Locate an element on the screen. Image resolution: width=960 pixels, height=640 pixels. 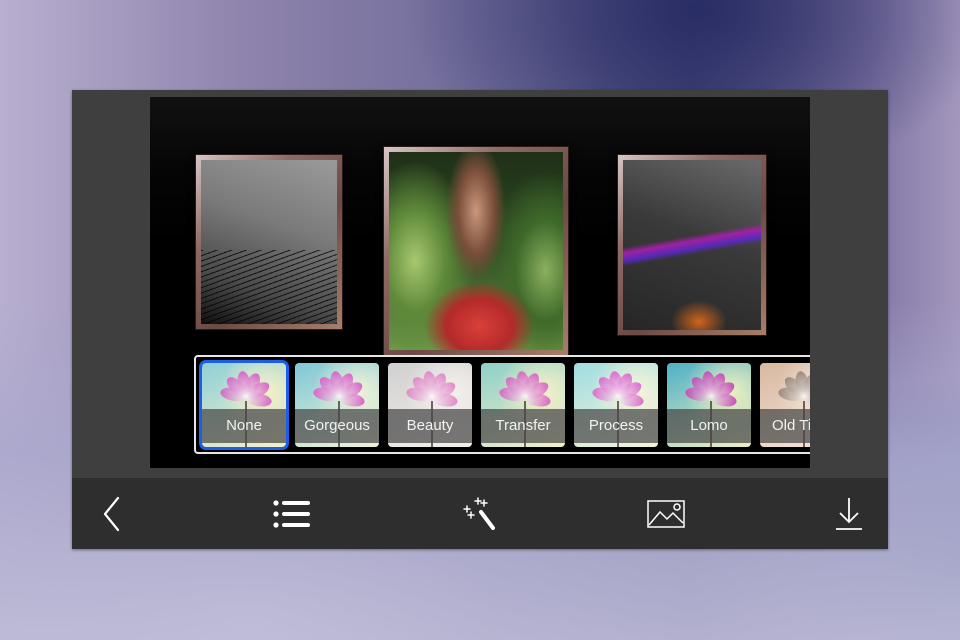
list-icon is located at coordinates (291, 514).